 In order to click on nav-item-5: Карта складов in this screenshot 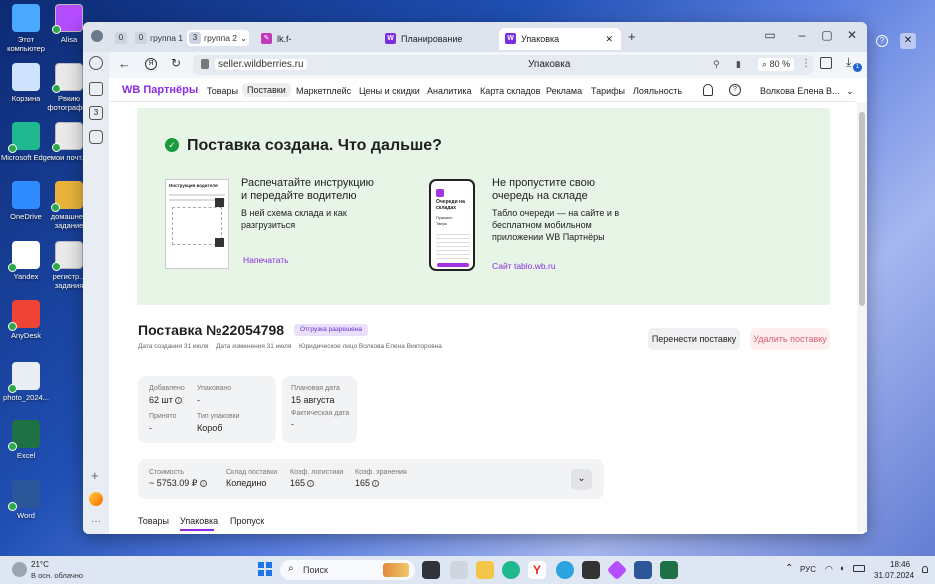, I will do `click(510, 91)`.